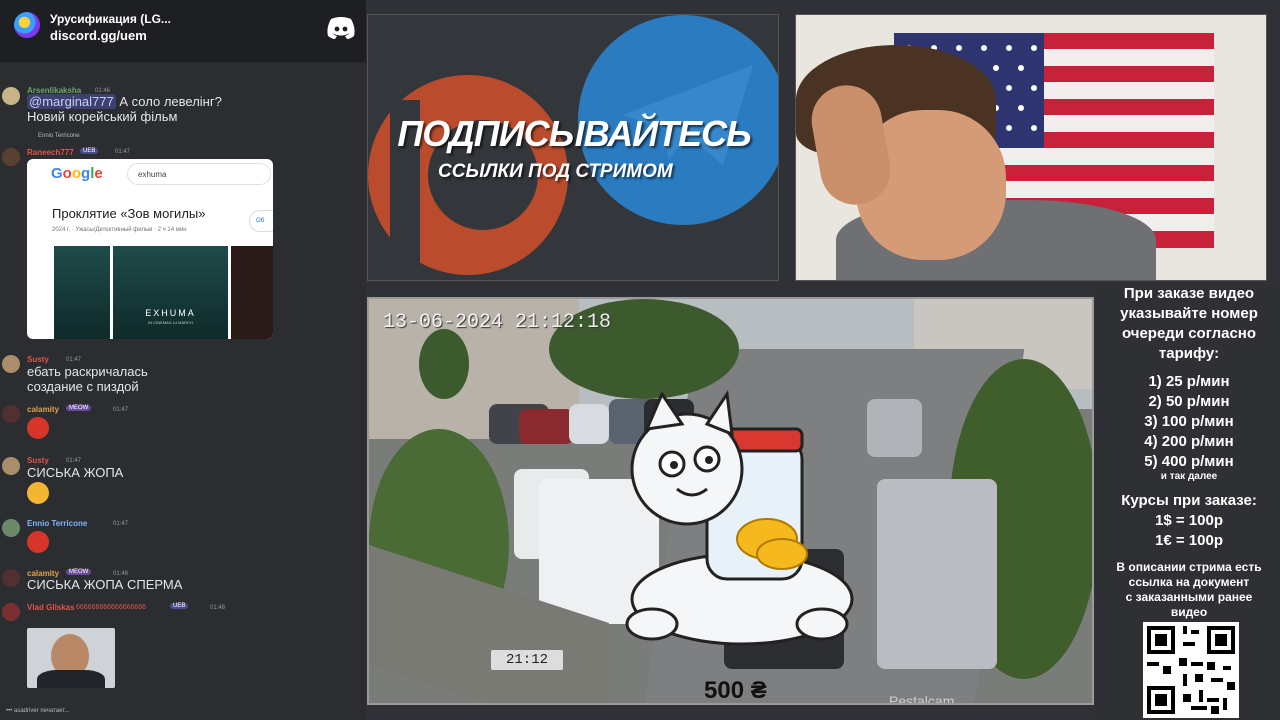  What do you see at coordinates (38, 493) in the screenshot?
I see `grimace-emoji-icon` at bounding box center [38, 493].